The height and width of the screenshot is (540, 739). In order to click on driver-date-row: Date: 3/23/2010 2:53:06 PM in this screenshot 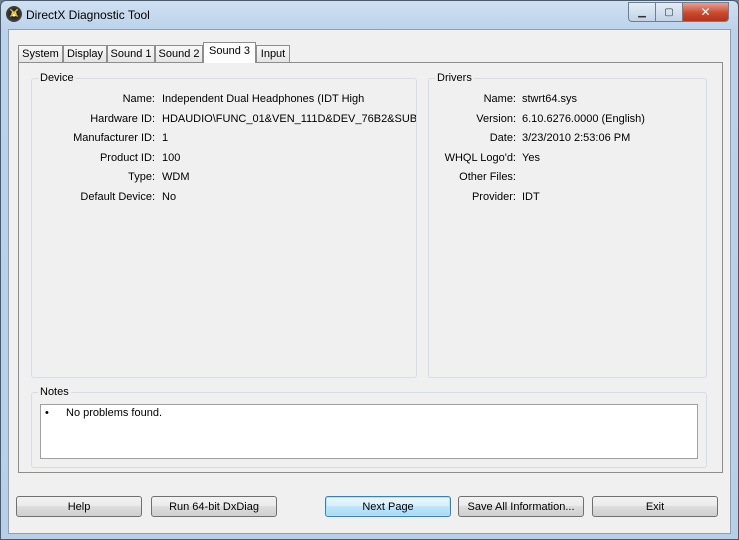, I will do `click(567, 138)`.